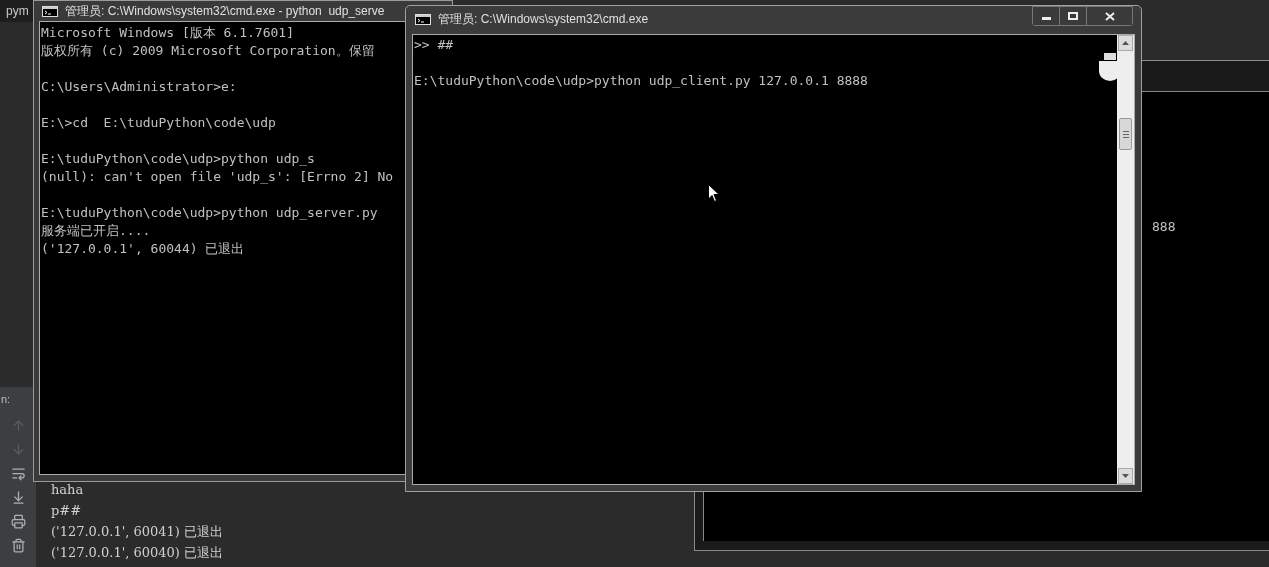 This screenshot has width=1269, height=567. Describe the element at coordinates (1125, 476) in the screenshot. I see `scroll-down-icon` at that location.